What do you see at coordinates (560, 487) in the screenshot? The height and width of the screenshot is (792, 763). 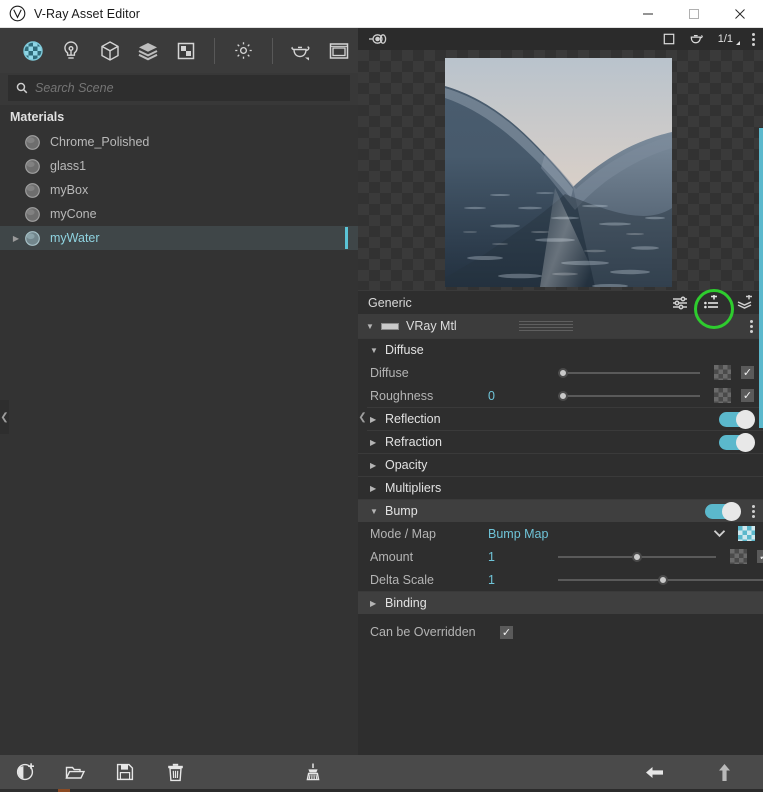 I see `section-header-multipliers: ▶ Multipliers` at bounding box center [560, 487].